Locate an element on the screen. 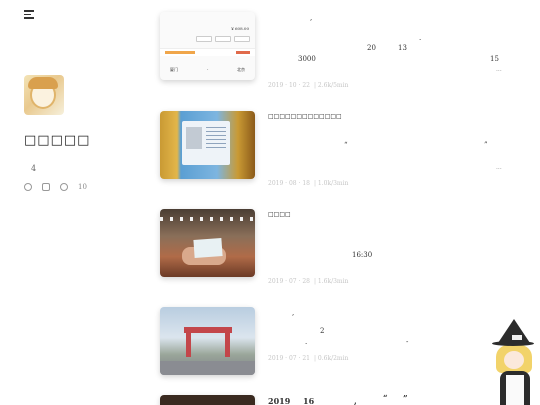  social-count: 10 is located at coordinates (82, 187).